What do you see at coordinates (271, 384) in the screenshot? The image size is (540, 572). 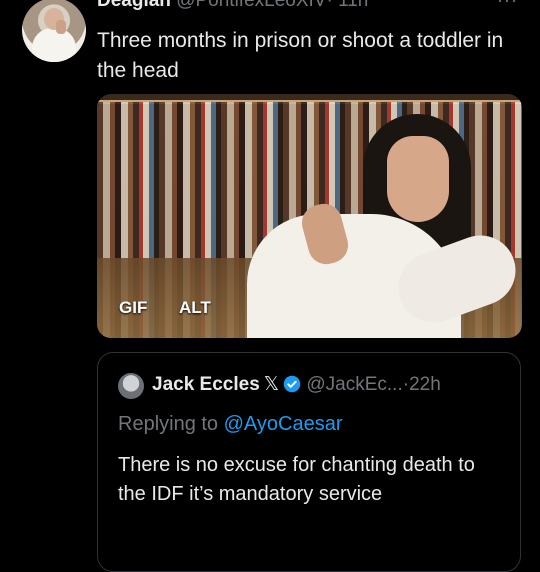 I see `x-logo-icon: 𝕏` at bounding box center [271, 384].